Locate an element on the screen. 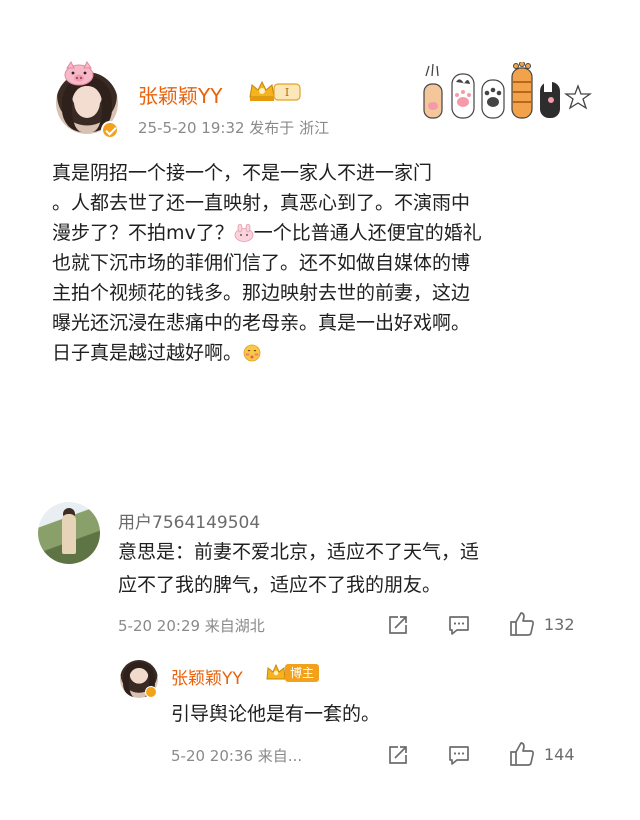  comment-like-button: 132 is located at coordinates (541, 624).